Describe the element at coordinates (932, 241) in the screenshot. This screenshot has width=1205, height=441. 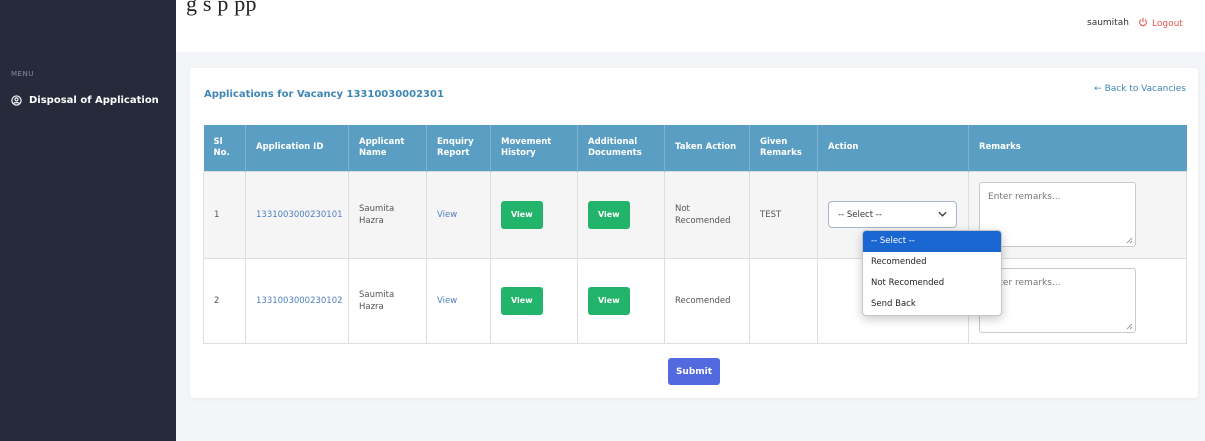
I see `dropdown-option-select: -- Select --` at that location.